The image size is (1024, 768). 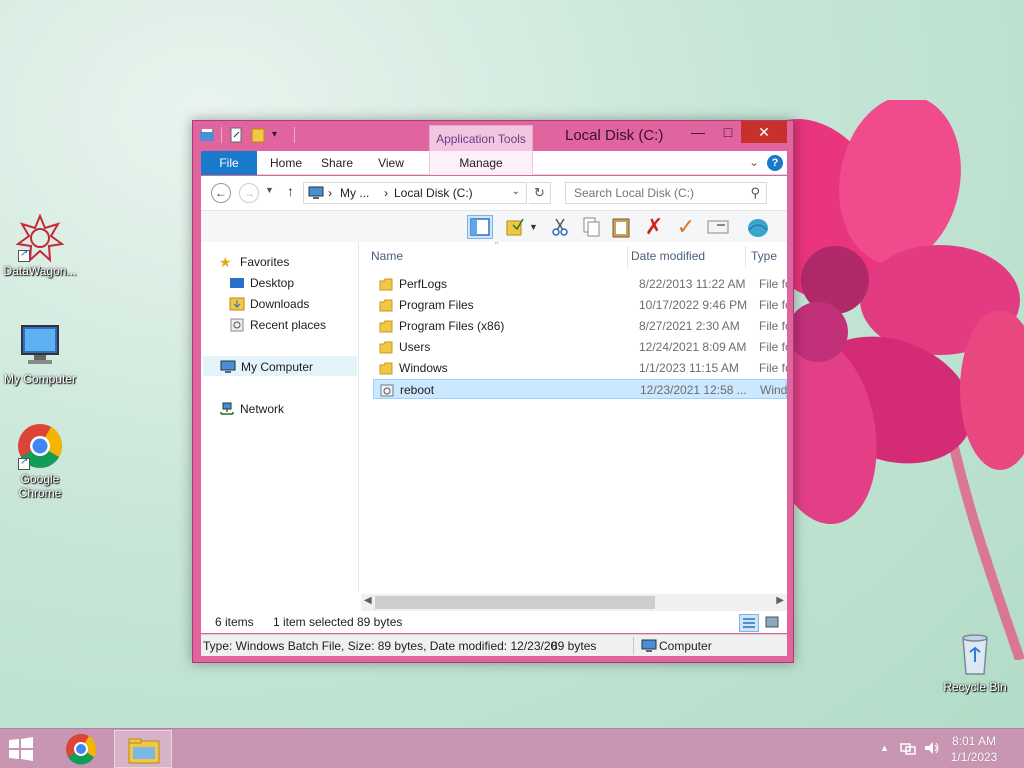 What do you see at coordinates (780, 600) in the screenshot?
I see `scroll-right-arrow-icon: ▶` at bounding box center [780, 600].